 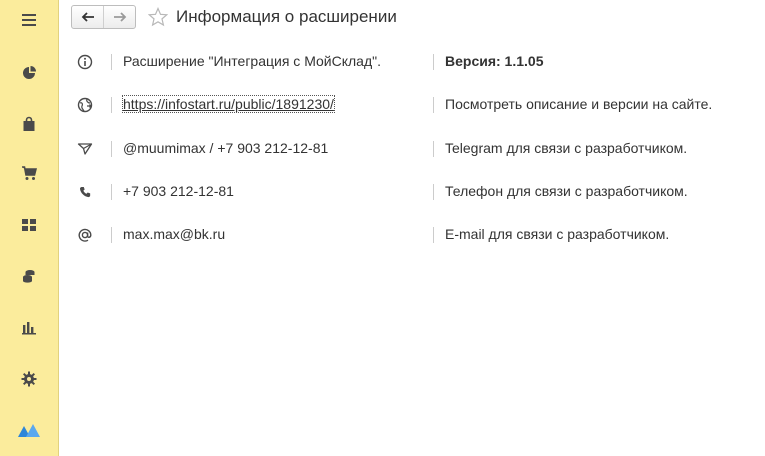 I want to click on phone-icon, so click(x=85, y=192).